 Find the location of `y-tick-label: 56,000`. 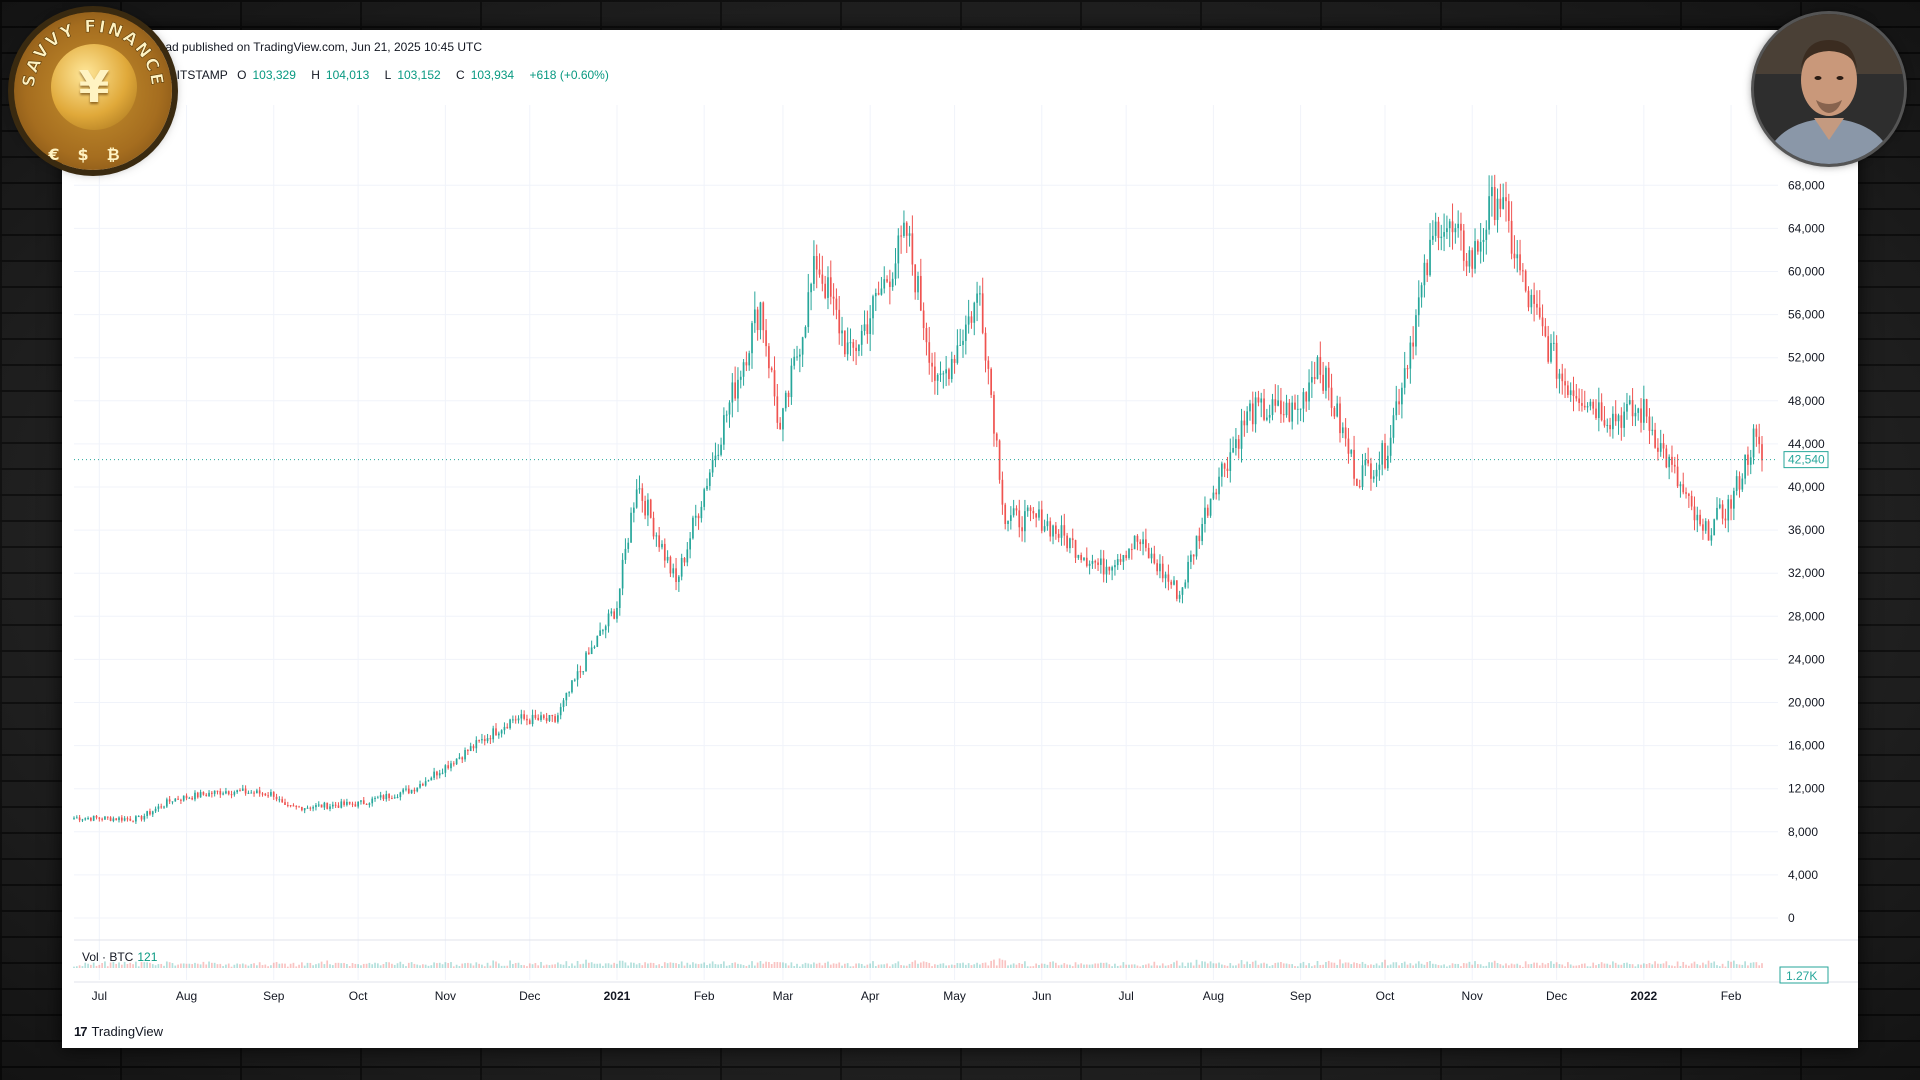

y-tick-label: 56,000 is located at coordinates (1806, 315).